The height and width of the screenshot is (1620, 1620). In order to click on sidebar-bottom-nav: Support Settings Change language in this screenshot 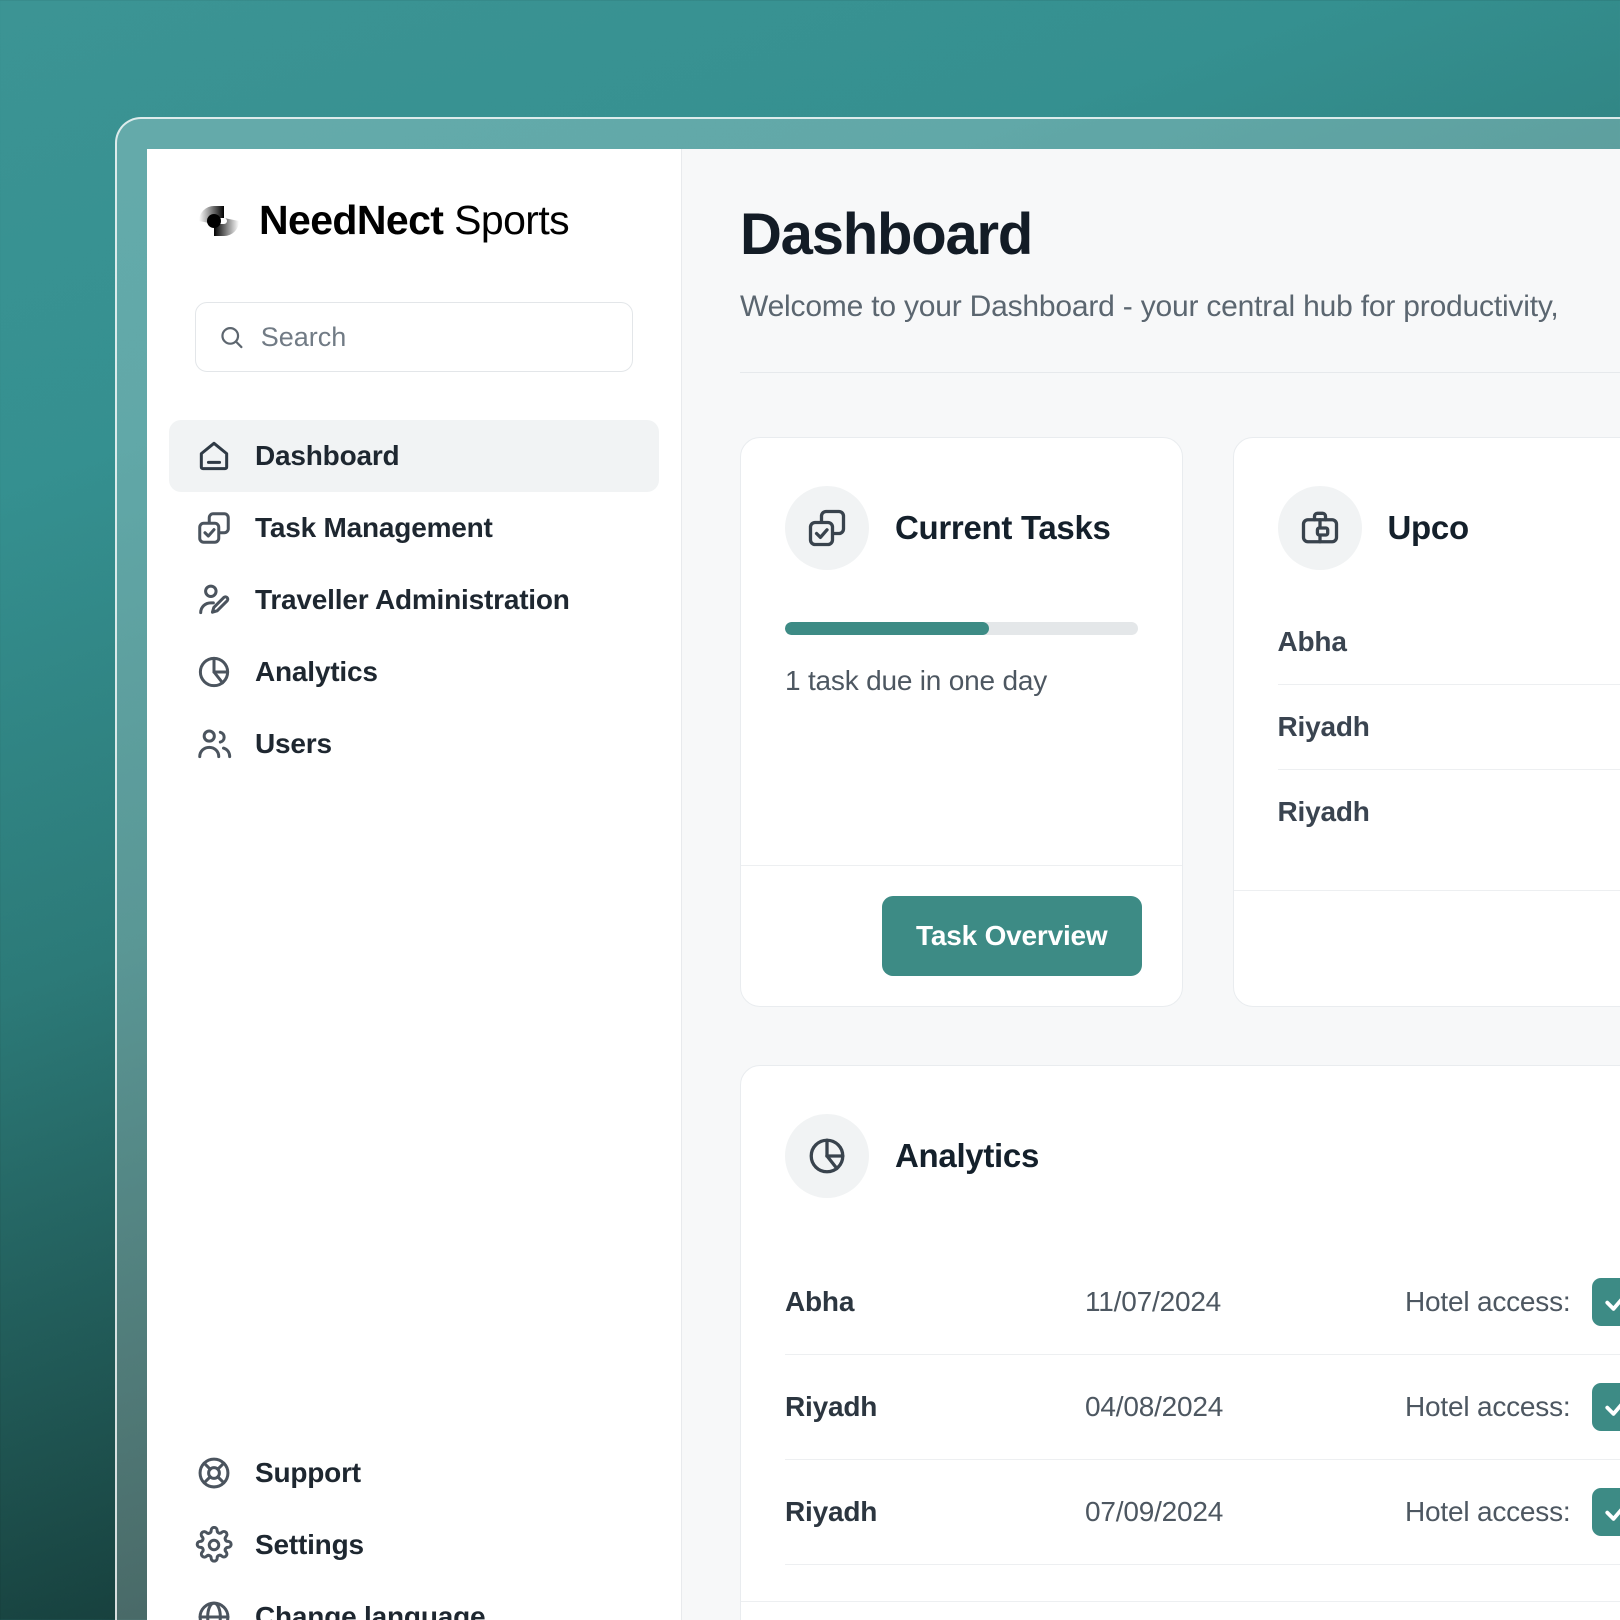, I will do `click(414, 1528)`.